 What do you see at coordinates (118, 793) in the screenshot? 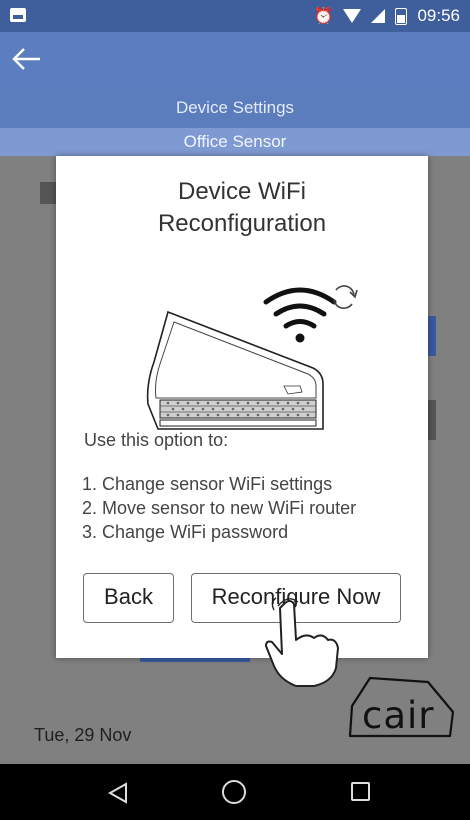
I see `nav-back-triangle-icon` at bounding box center [118, 793].